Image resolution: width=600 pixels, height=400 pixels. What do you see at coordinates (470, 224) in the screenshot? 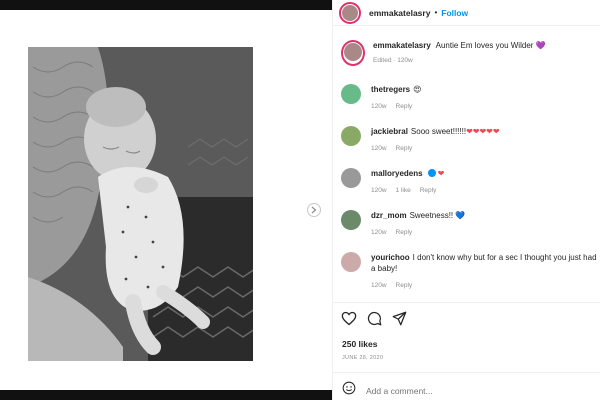
I see `comment-item: dzr_mom Sweetness!! 💙 120w Reply` at bounding box center [470, 224].